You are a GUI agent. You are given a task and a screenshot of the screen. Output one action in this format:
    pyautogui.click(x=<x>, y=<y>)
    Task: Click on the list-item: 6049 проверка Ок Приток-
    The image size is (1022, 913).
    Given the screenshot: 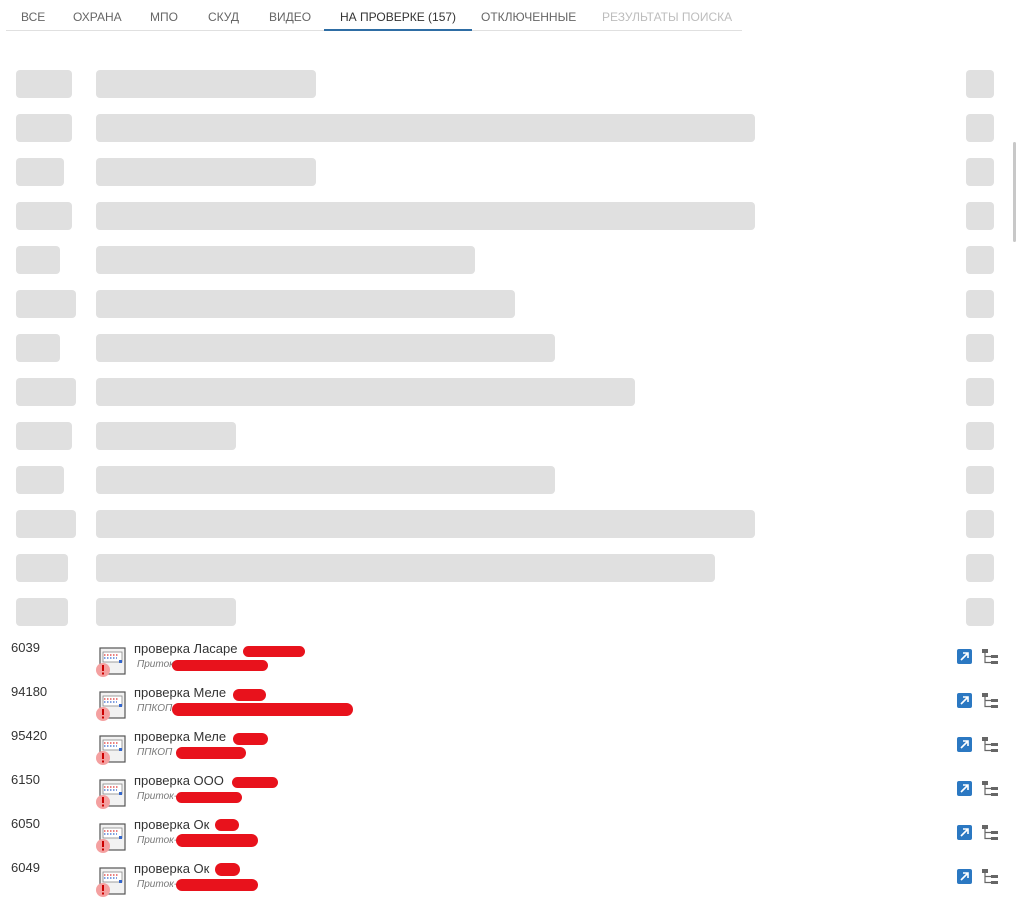 What is the action you would take?
    pyautogui.click(x=511, y=882)
    